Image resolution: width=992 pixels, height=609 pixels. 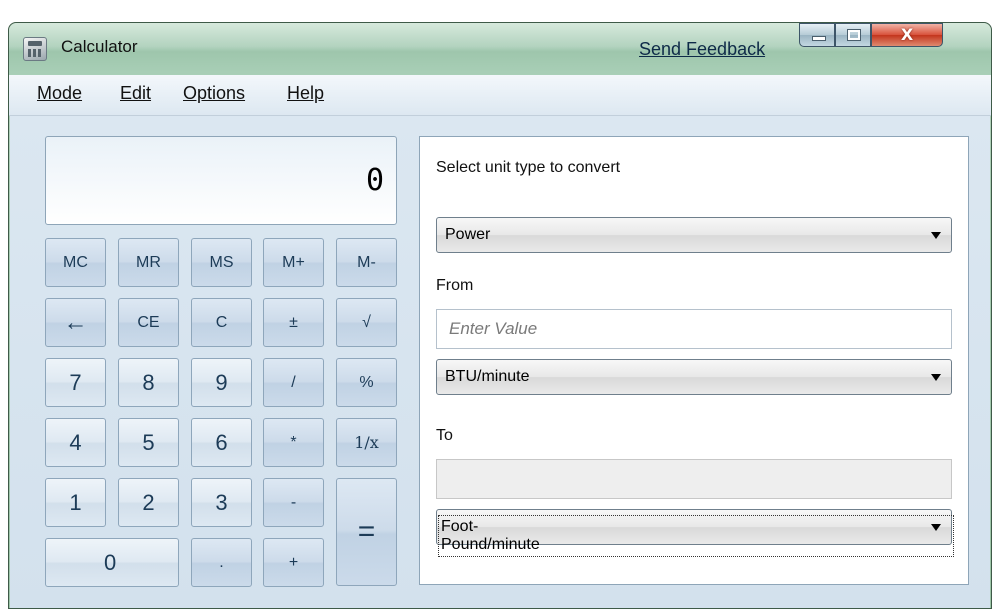 I want to click on title-bar: Calculator Send Feedback X, so click(x=500, y=49).